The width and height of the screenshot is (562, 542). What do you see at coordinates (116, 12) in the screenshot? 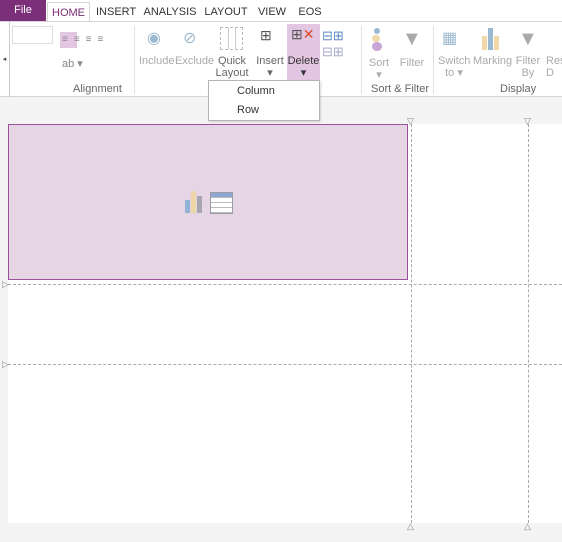
I see `tab-insert: INSERT` at bounding box center [116, 12].